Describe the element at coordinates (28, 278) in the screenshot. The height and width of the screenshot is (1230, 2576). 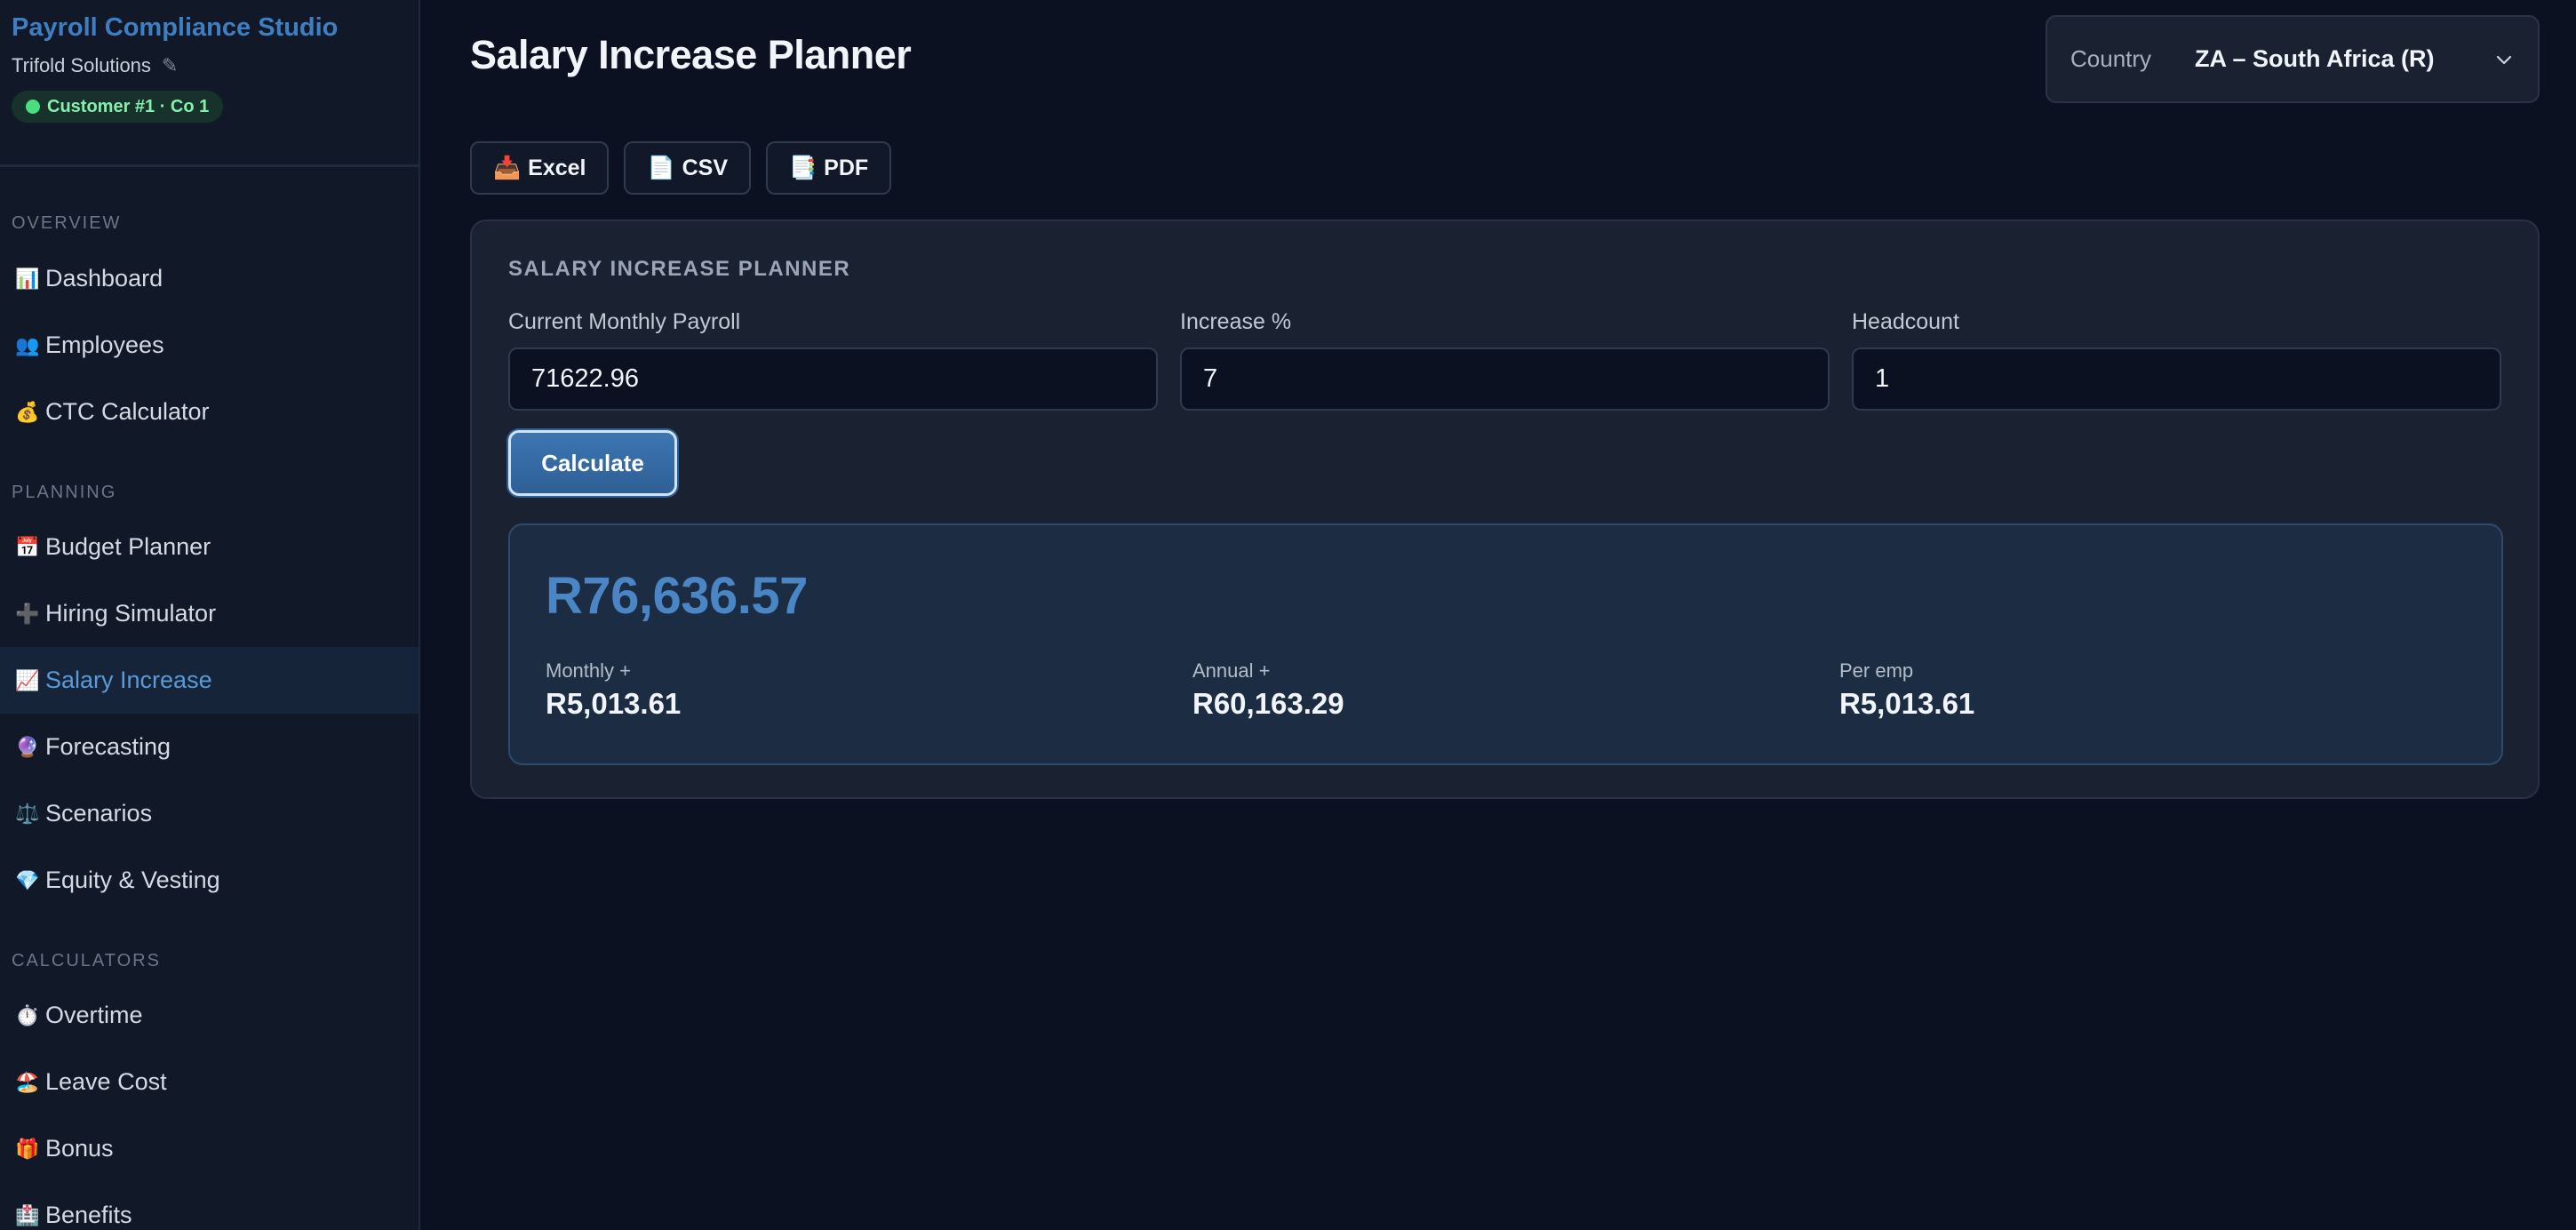
I see `chart-icon: 📊` at that location.